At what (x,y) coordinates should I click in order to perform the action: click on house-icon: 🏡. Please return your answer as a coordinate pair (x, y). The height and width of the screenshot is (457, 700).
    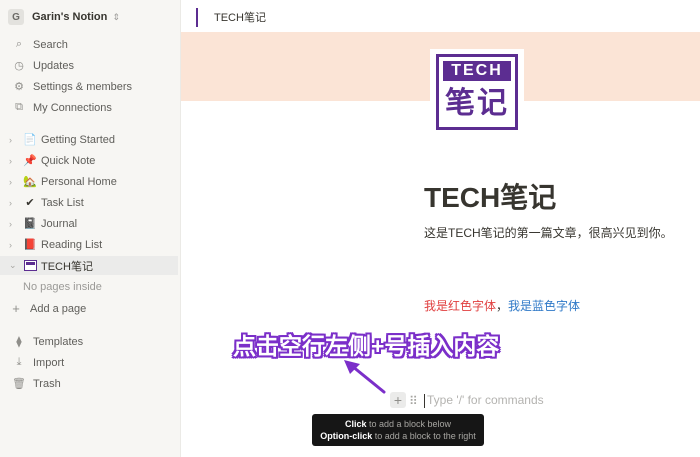
    Looking at the image, I should click on (30, 182).